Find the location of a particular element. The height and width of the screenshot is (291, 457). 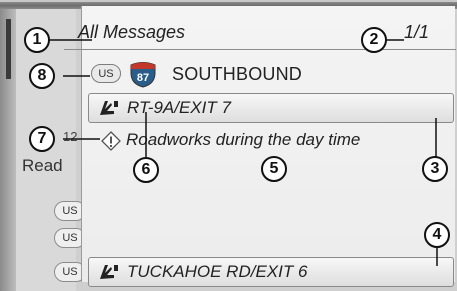

callout-7: 7 is located at coordinates (42, 139).